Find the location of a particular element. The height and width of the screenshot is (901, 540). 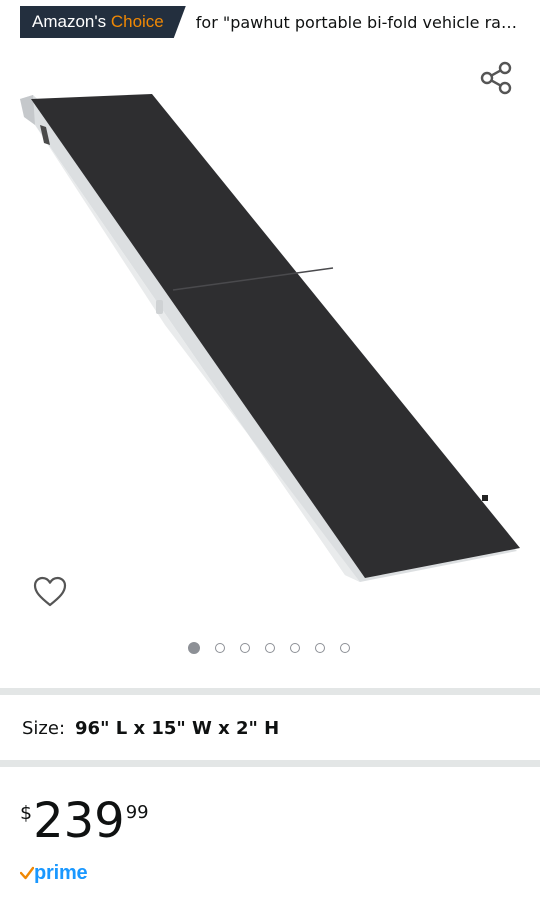

size-label: Size: is located at coordinates (44, 728).